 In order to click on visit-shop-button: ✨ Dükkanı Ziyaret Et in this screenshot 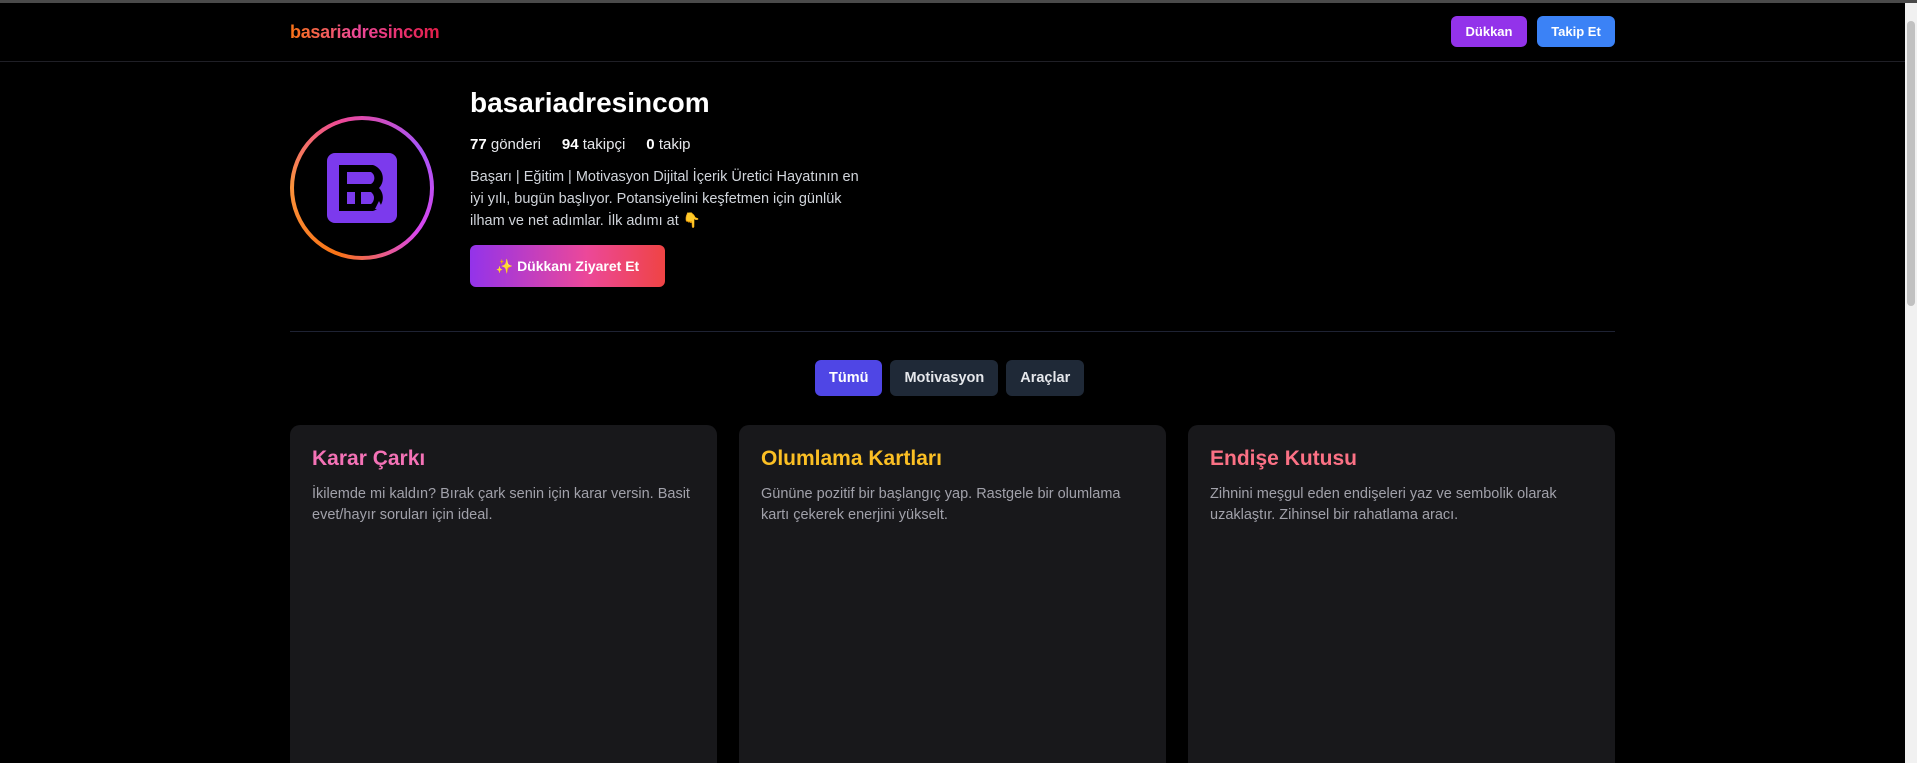, I will do `click(567, 266)`.